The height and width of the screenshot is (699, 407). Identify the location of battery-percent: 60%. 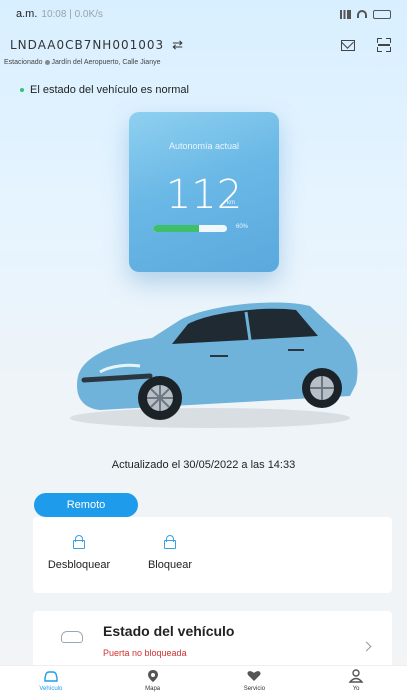
(242, 227).